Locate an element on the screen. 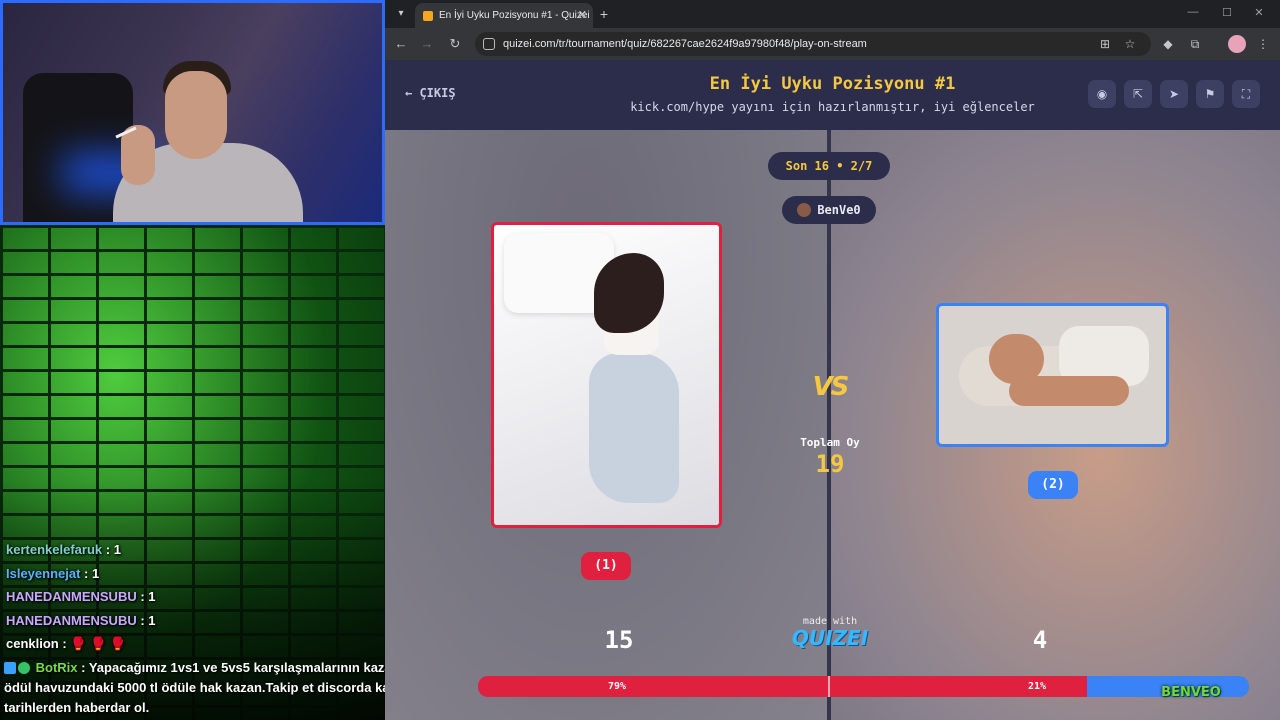 Image resolution: width=1280 pixels, height=720 pixels. chat-username: kertenkelefaruk is located at coordinates (54, 549).